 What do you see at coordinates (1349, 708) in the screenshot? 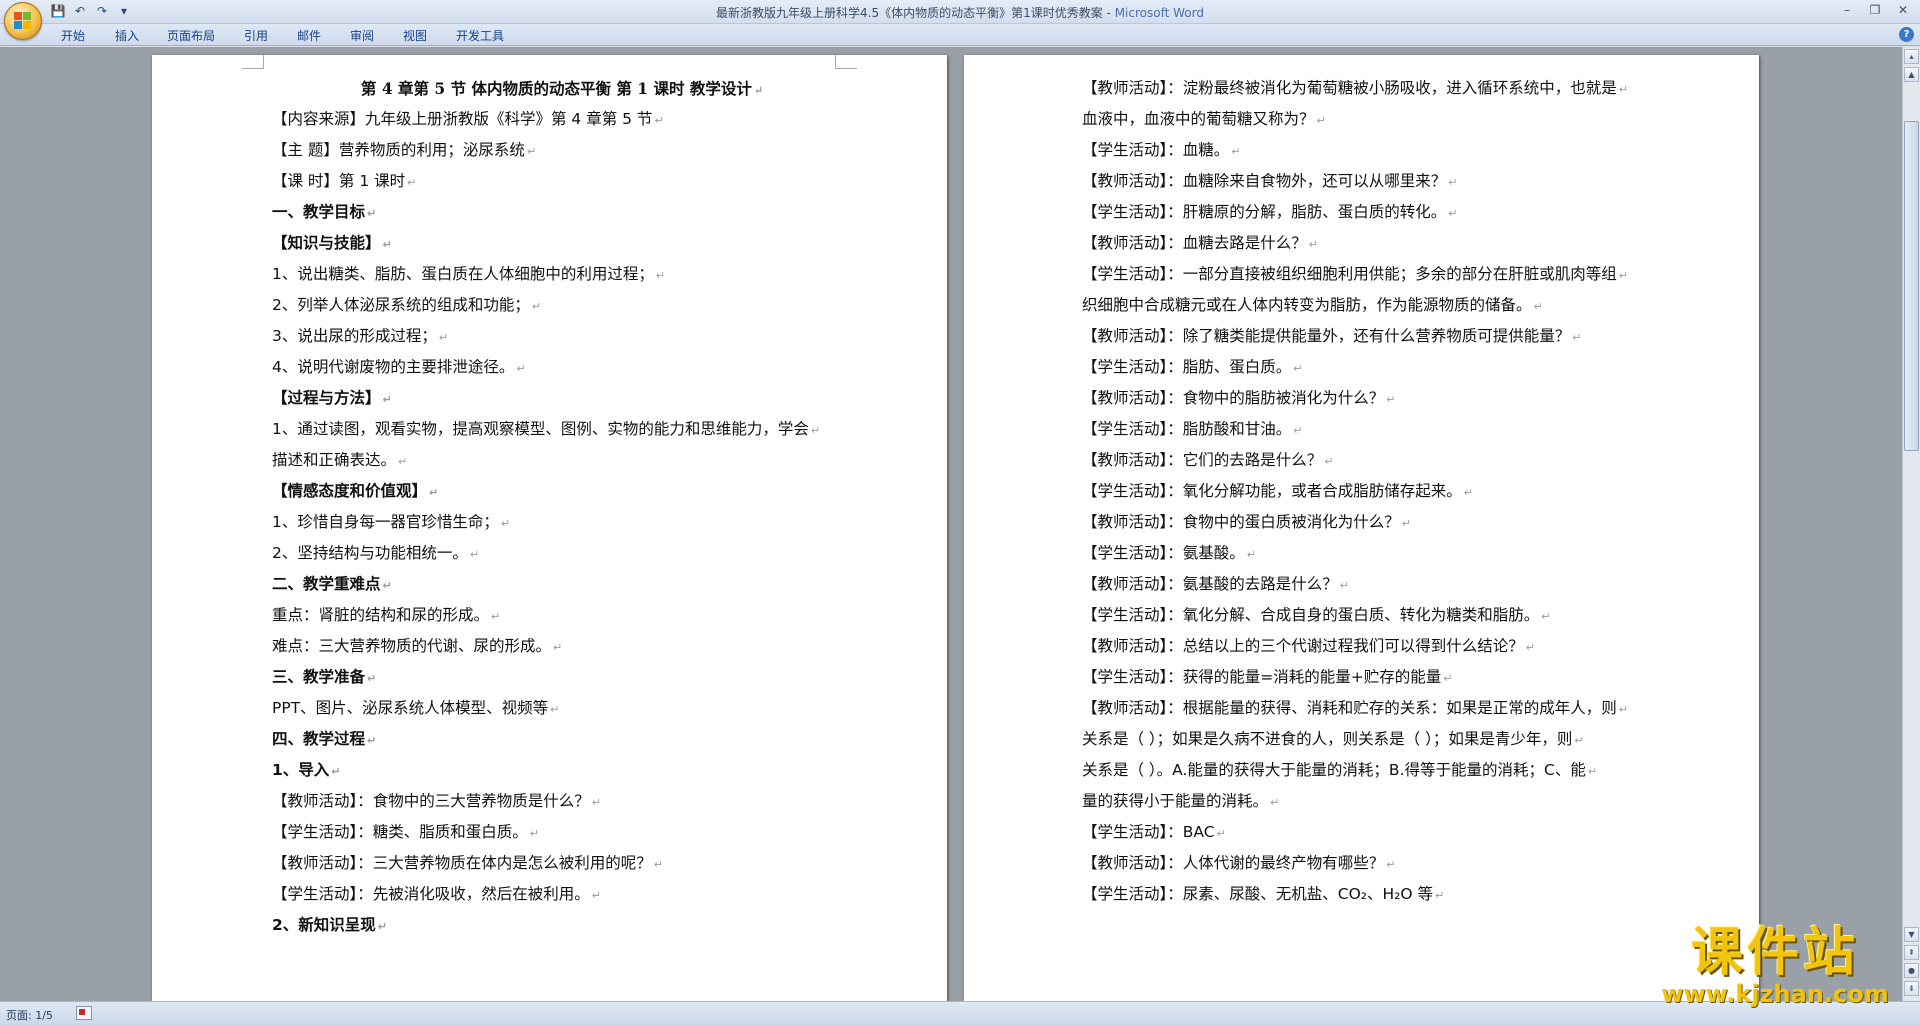
I see `paragraph-text: 【教师活动】：根据能量的获得、消耗和贮存的关系：如果是正常的成年人，则` at bounding box center [1349, 708].